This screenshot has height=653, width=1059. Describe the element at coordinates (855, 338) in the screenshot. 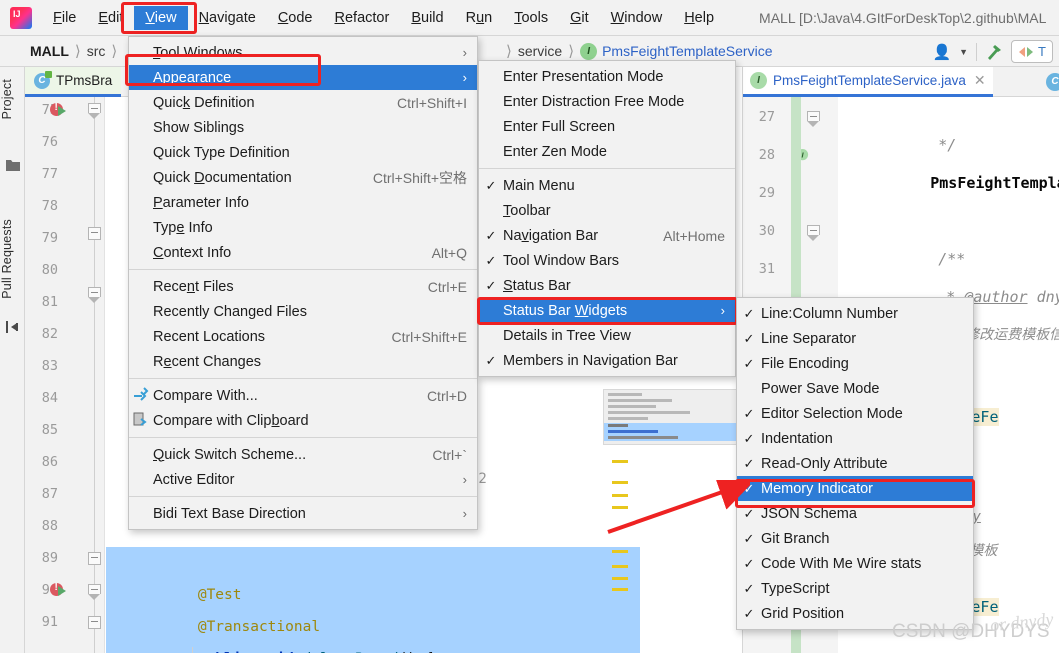

I see `menu-item-line-separator: ✓ Line Separator` at that location.